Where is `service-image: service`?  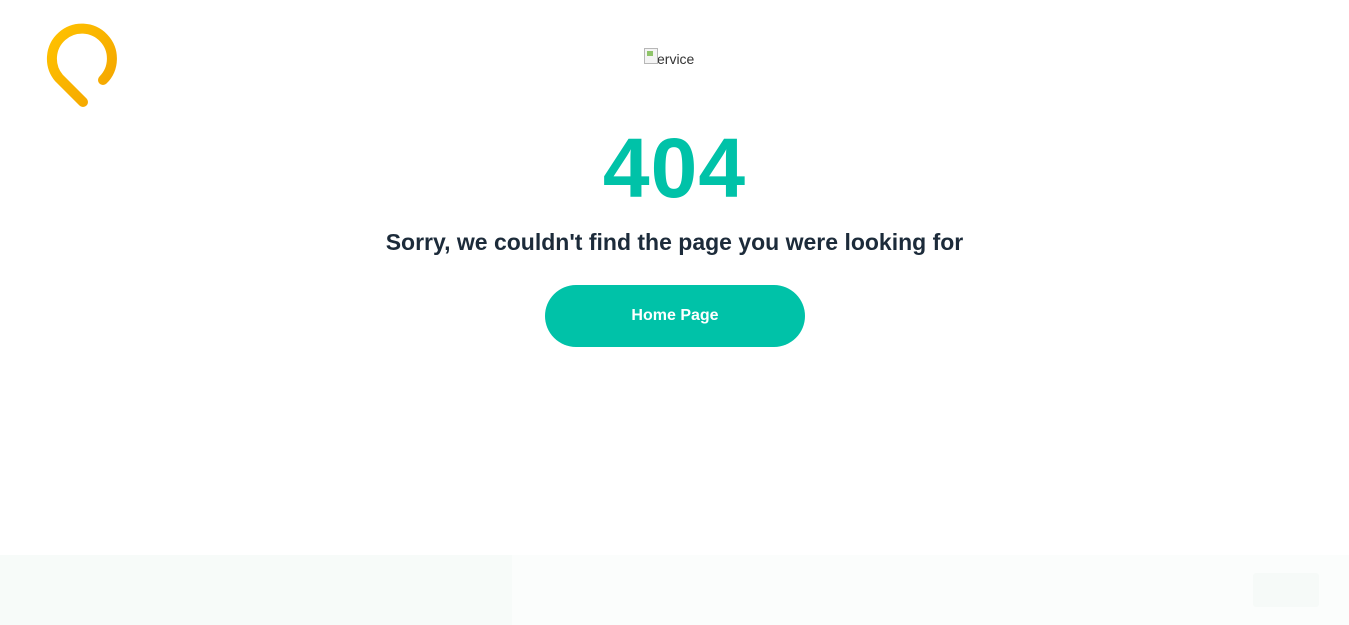 service-image: service is located at coordinates (669, 58).